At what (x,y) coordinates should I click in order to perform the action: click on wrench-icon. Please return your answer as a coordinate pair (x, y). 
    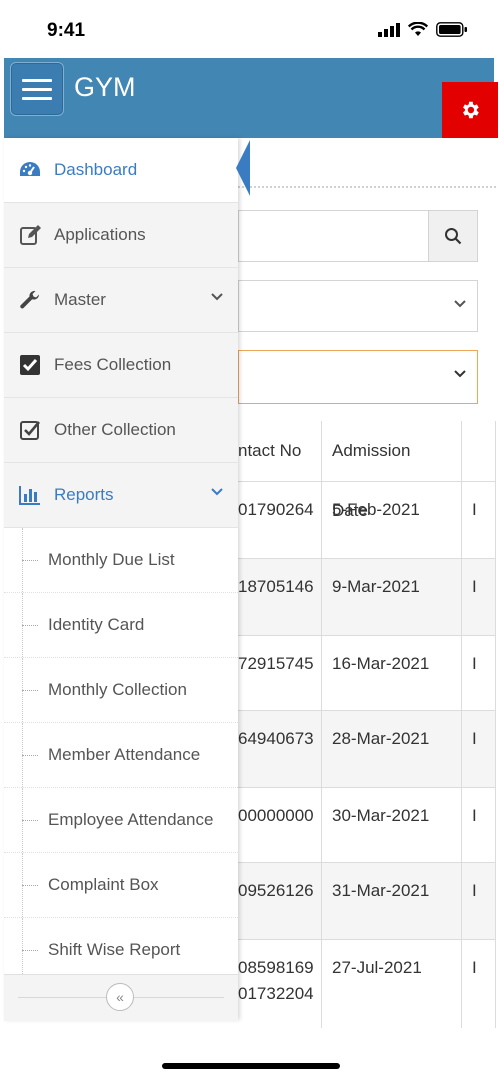
    Looking at the image, I should click on (30, 299).